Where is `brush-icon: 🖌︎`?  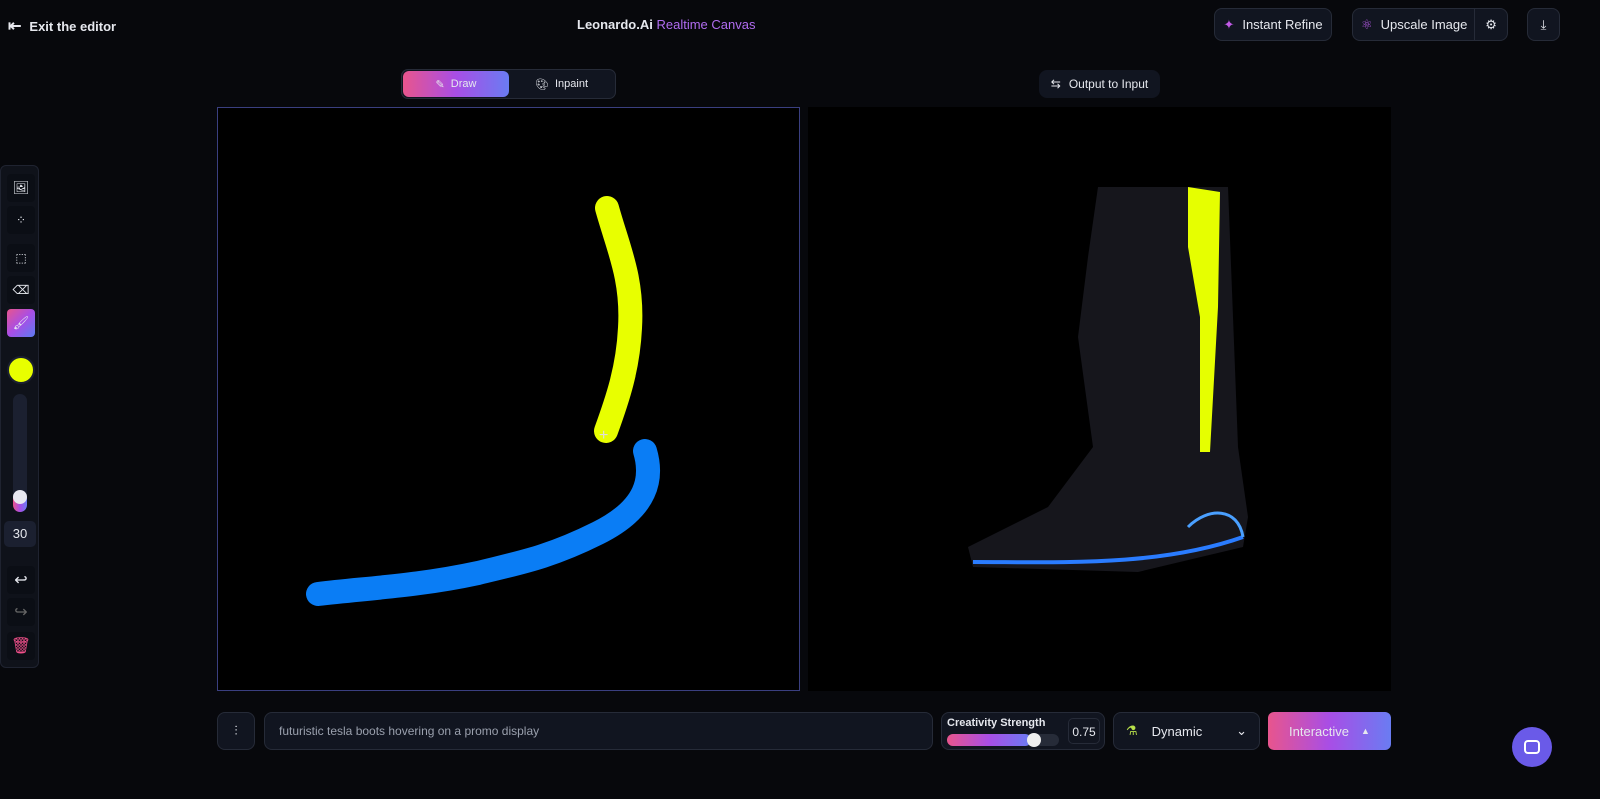
brush-icon: 🖌︎ is located at coordinates (21, 322).